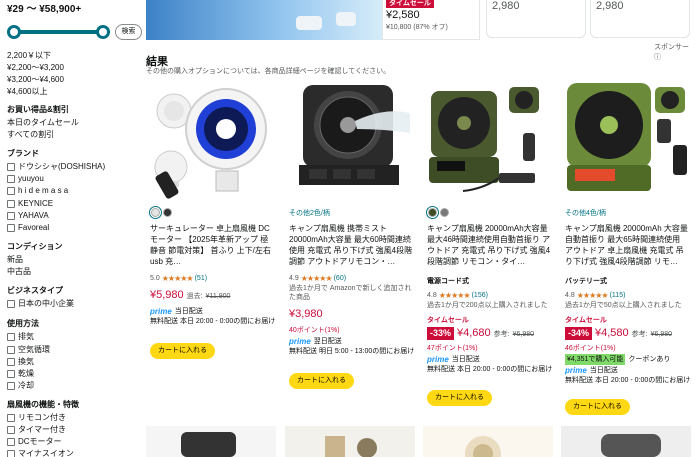  Describe the element at coordinates (448, 281) in the screenshot. I see `power-type-label: 電源コード式` at that location.